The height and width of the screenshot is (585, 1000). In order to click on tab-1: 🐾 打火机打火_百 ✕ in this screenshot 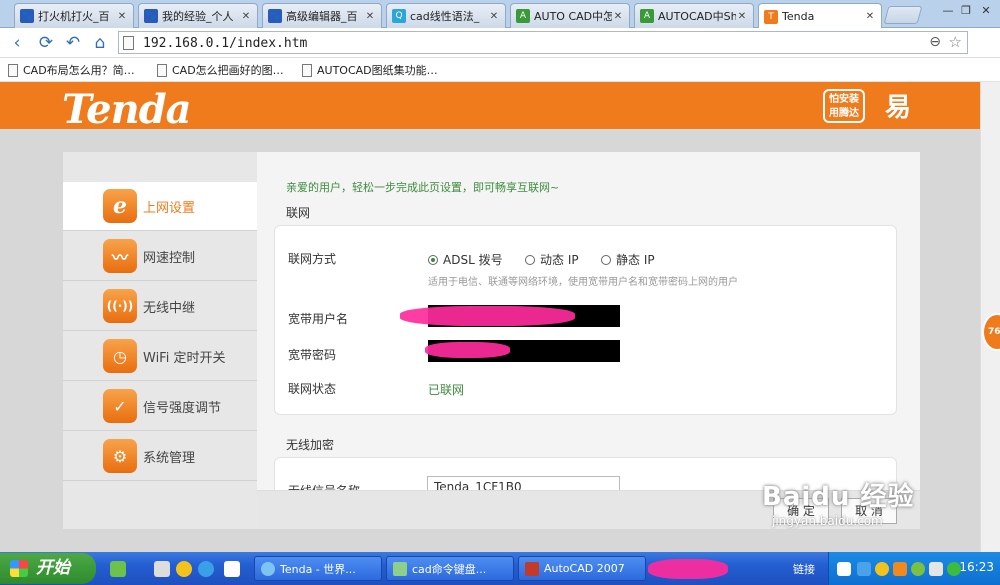, I will do `click(74, 15)`.